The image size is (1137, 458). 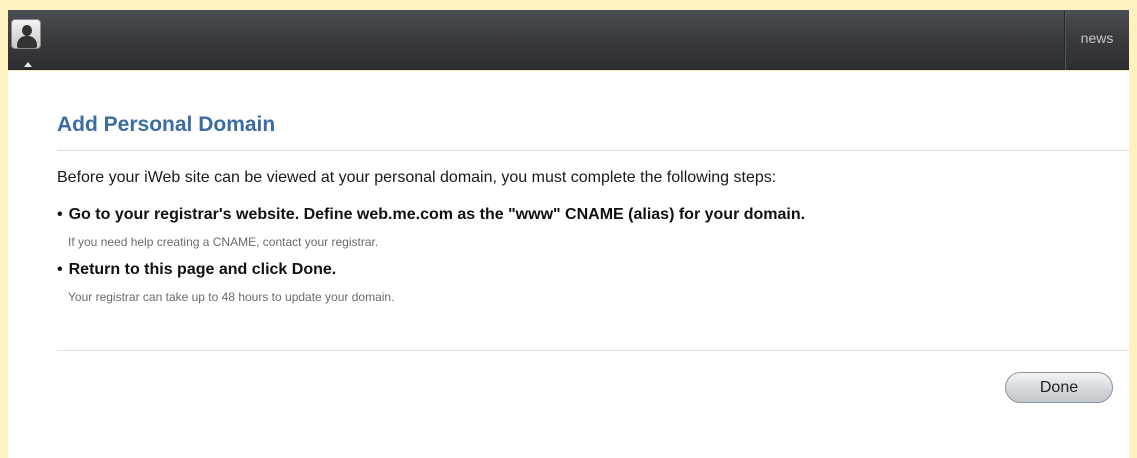 What do you see at coordinates (593, 350) in the screenshot?
I see `footer-divider` at bounding box center [593, 350].